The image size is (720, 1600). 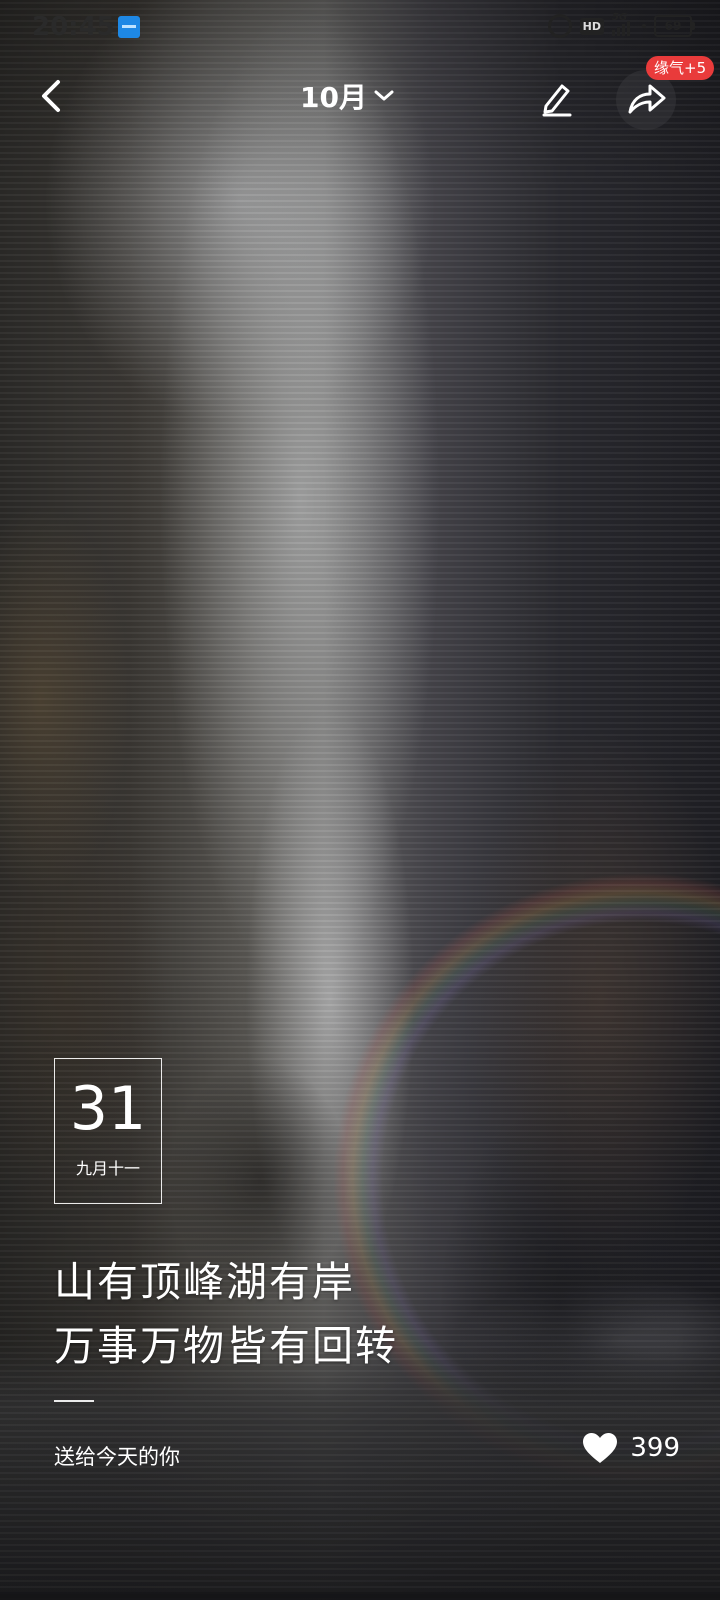 I want to click on like-count: 399, so click(x=655, y=1448).